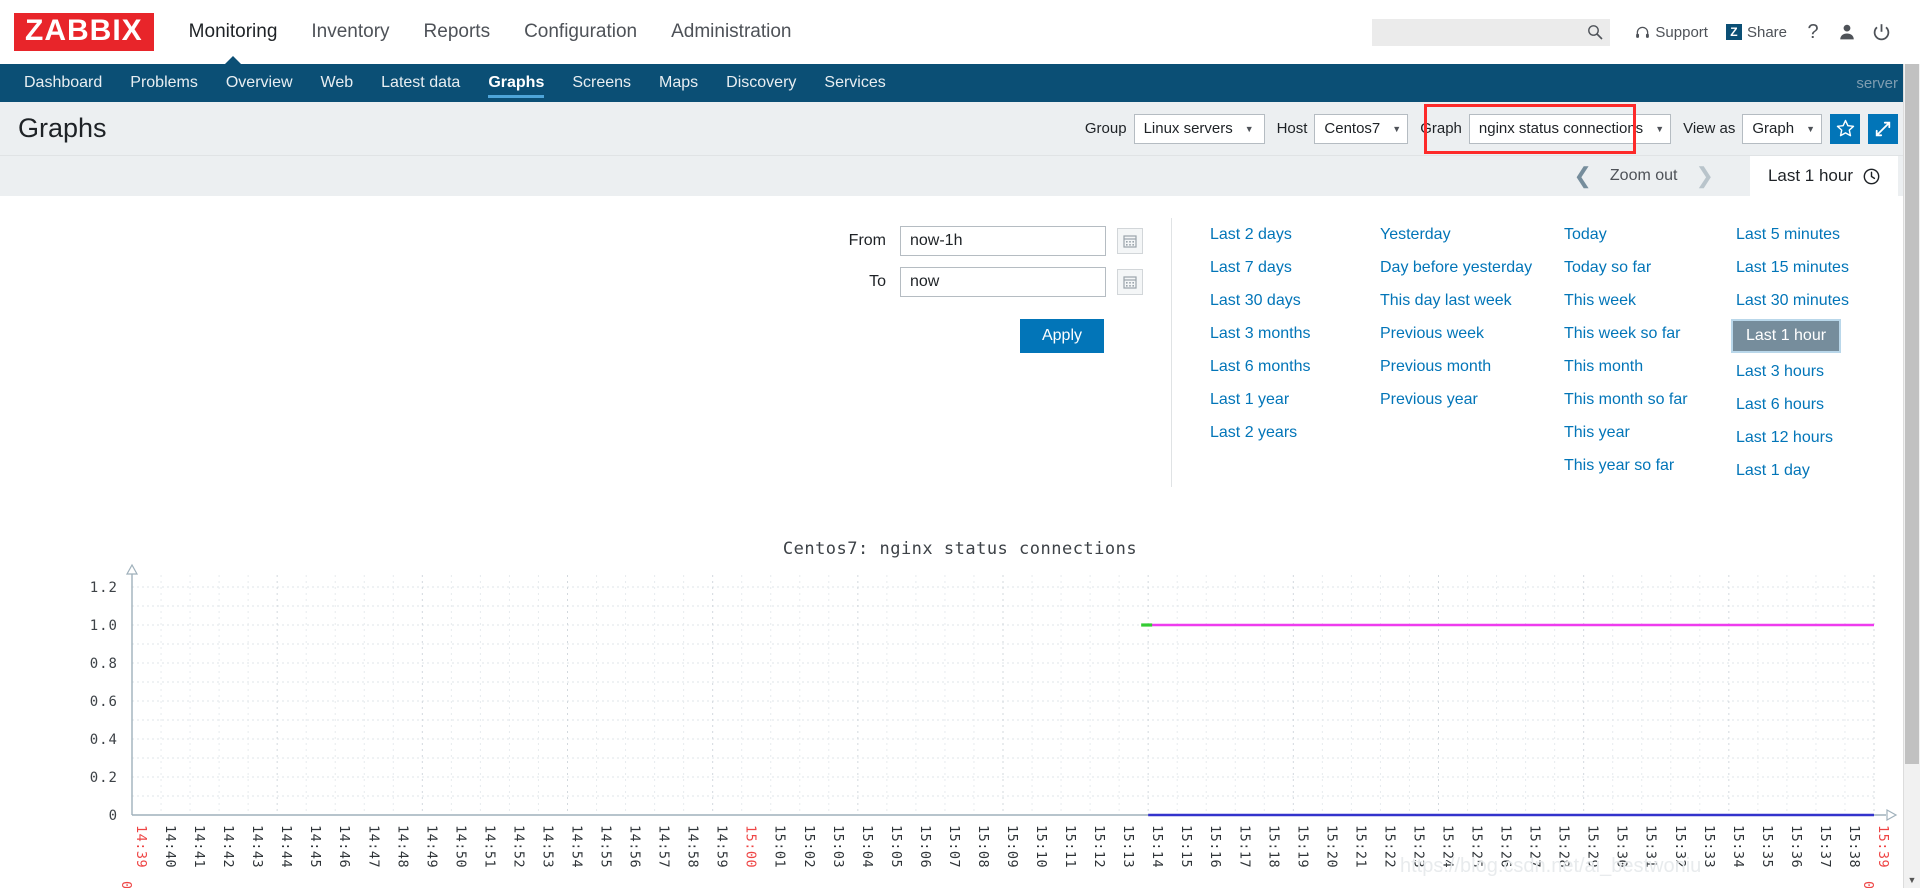  Describe the element at coordinates (1784, 437) in the screenshot. I see `preset-last-12-hours: Last 12 hours` at that location.